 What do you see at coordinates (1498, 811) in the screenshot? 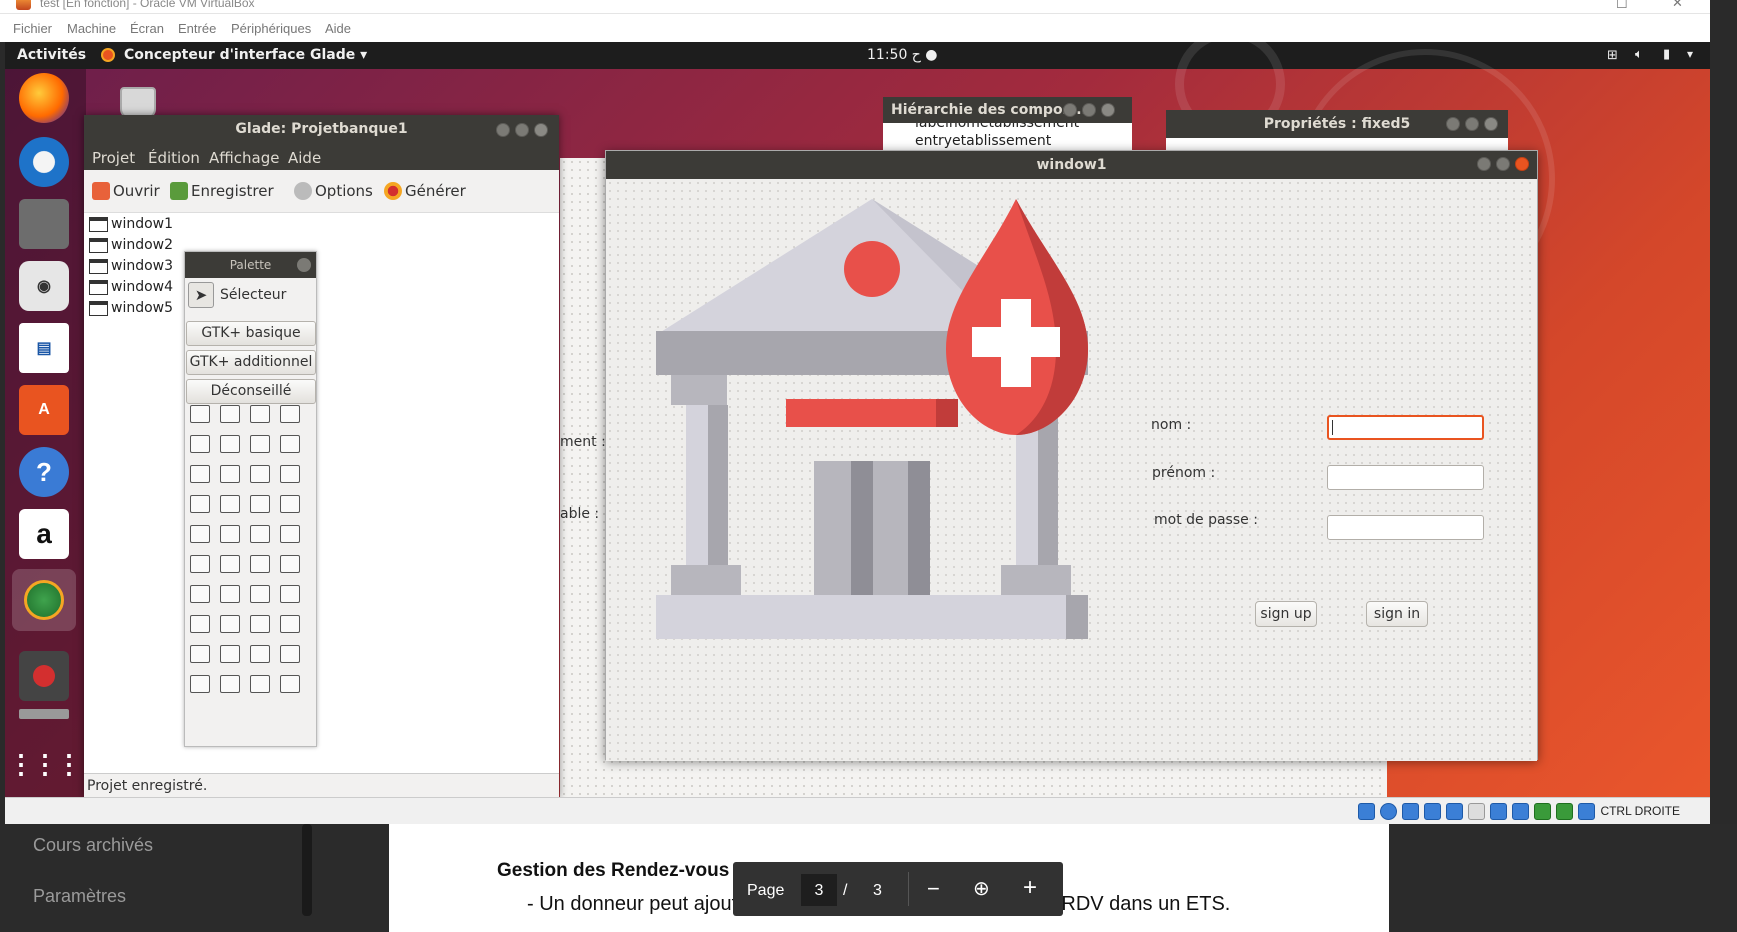
I see `display-icon` at bounding box center [1498, 811].